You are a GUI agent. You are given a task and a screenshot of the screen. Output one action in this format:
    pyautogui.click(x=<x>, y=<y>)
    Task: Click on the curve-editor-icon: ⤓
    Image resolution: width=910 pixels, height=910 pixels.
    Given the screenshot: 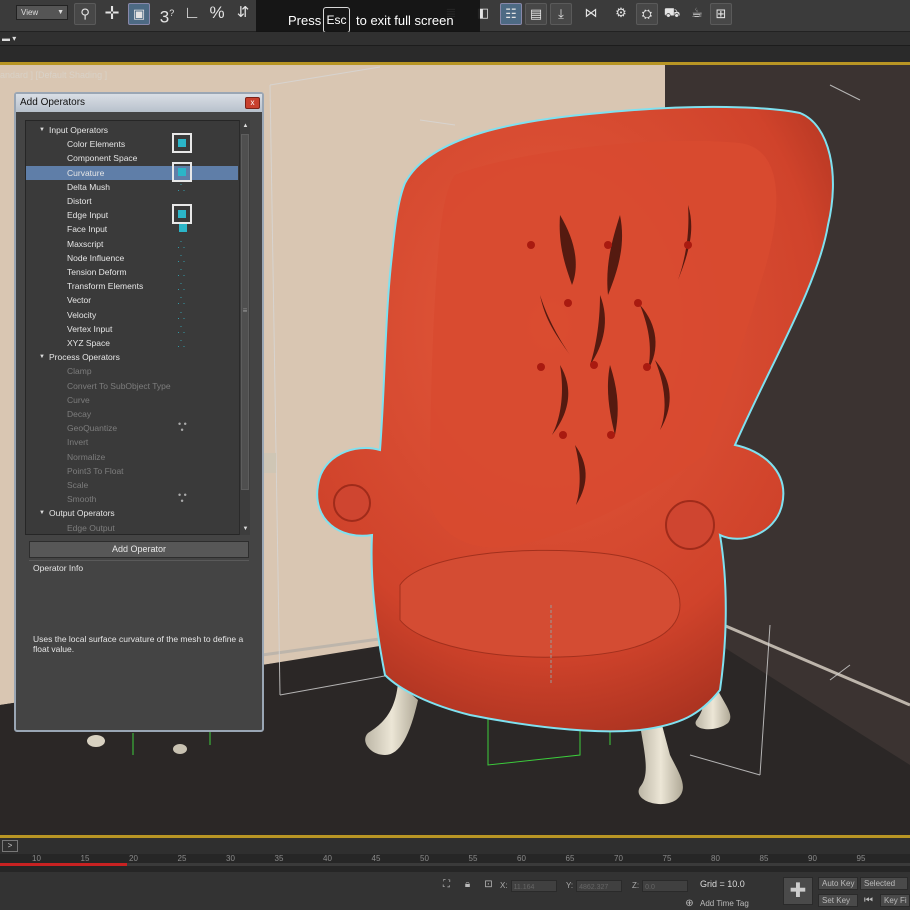 What is the action you would take?
    pyautogui.click(x=561, y=14)
    